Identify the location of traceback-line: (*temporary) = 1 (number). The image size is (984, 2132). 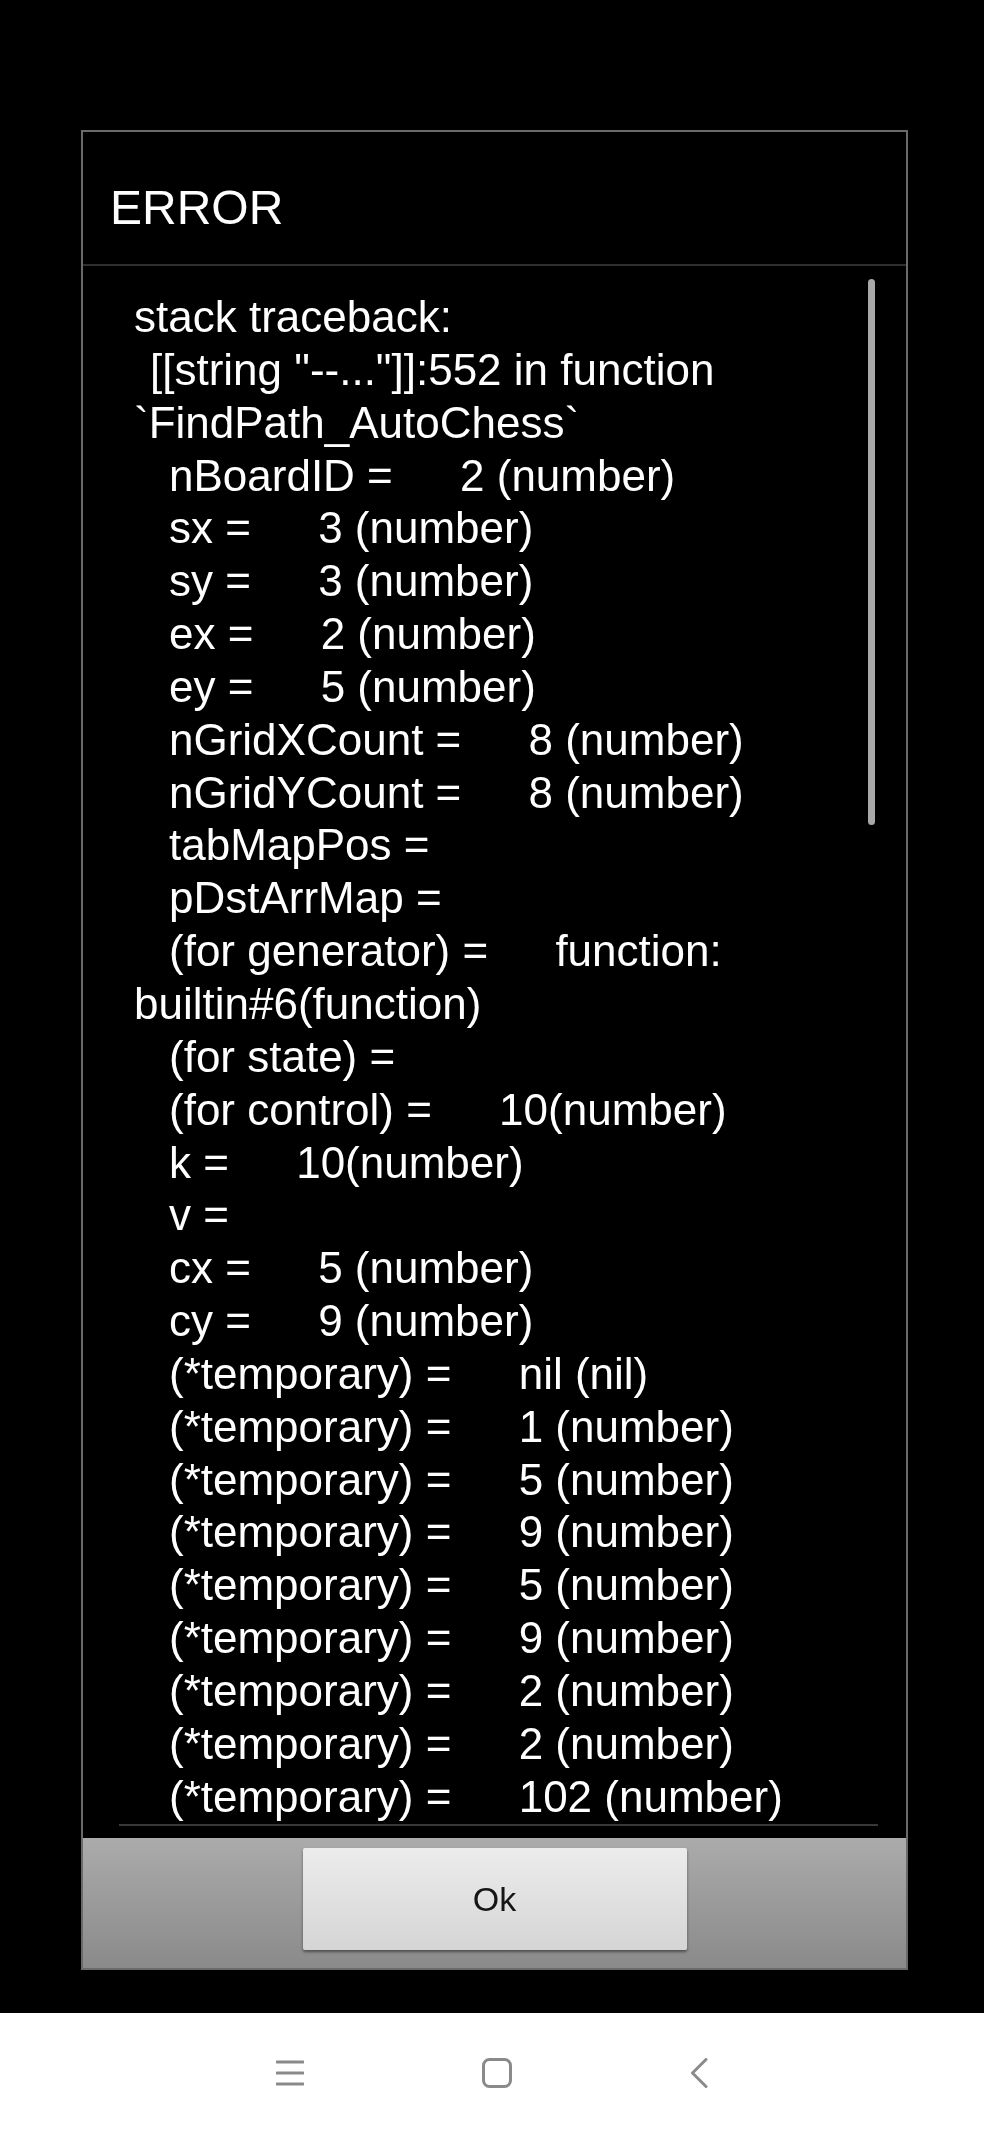
(451, 1426).